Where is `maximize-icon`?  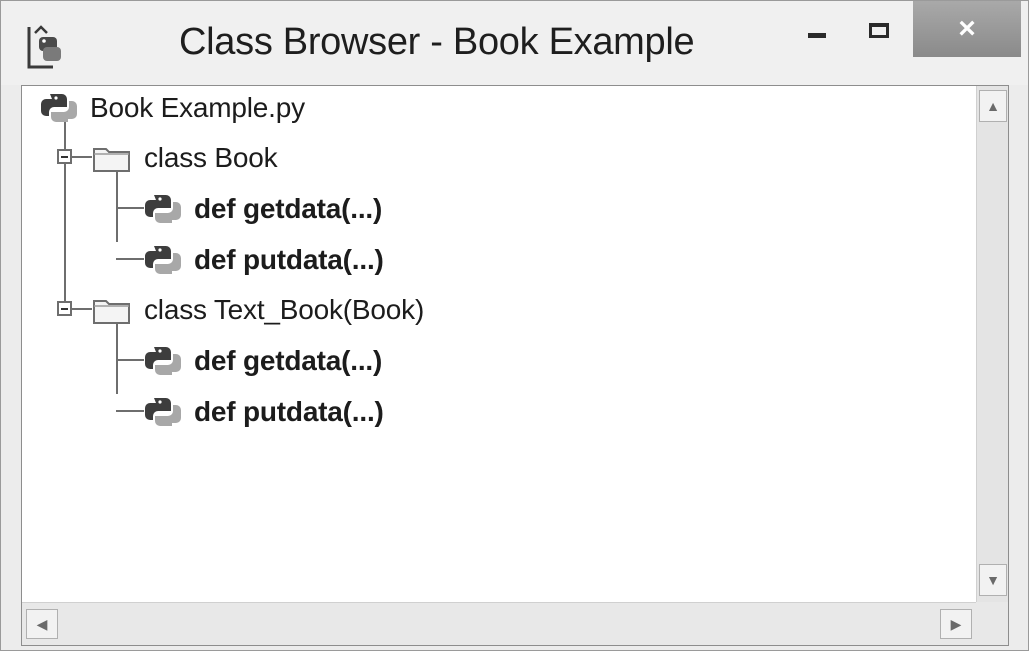 maximize-icon is located at coordinates (879, 30).